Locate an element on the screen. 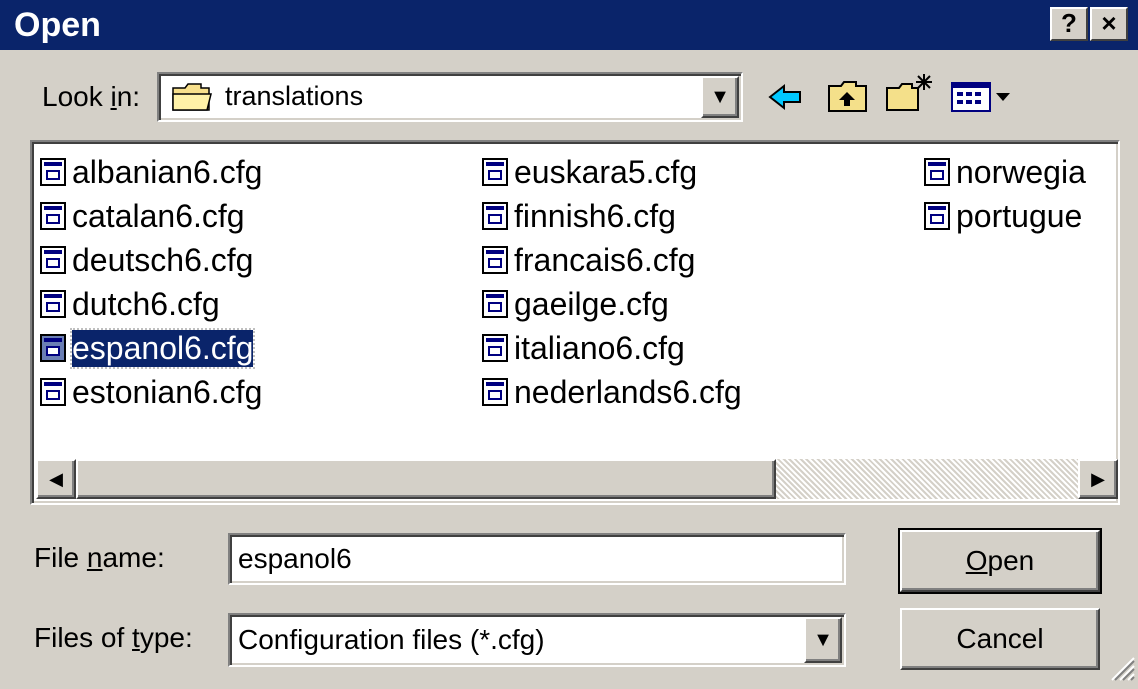 Image resolution: width=1138 pixels, height=689 pixels. up-folder-icon is located at coordinates (848, 98).